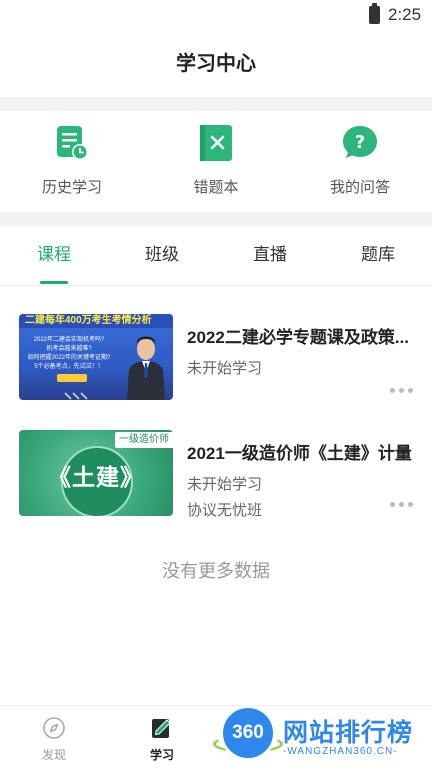 This screenshot has width=432, height=768. What do you see at coordinates (88, 320) in the screenshot?
I see `thumbnail-banner-text: 二建每年400万考生考情分析` at bounding box center [88, 320].